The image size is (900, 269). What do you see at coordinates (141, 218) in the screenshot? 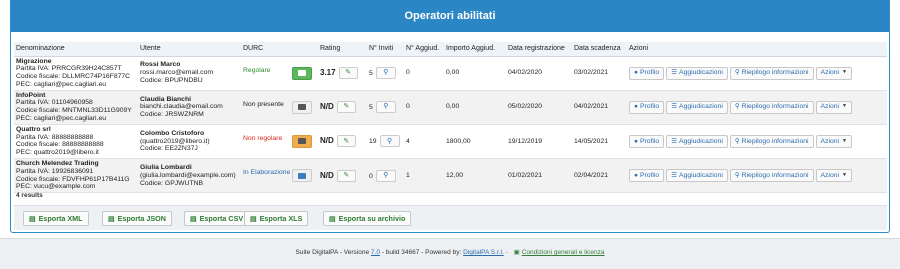
I see `export-json-label: Esporta JSON` at bounding box center [141, 218].